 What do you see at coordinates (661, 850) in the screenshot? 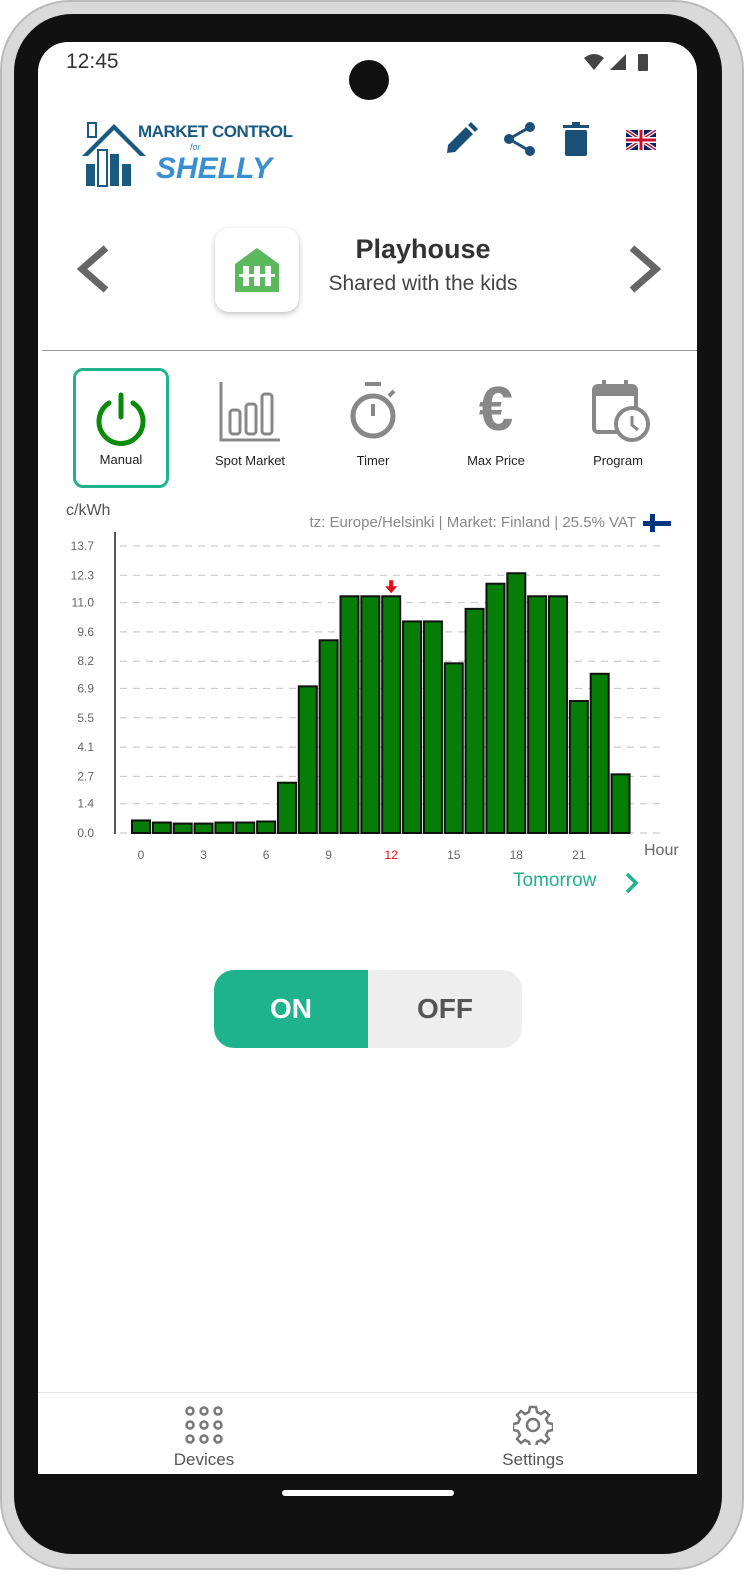
I see `x-axis-label: Hour` at bounding box center [661, 850].